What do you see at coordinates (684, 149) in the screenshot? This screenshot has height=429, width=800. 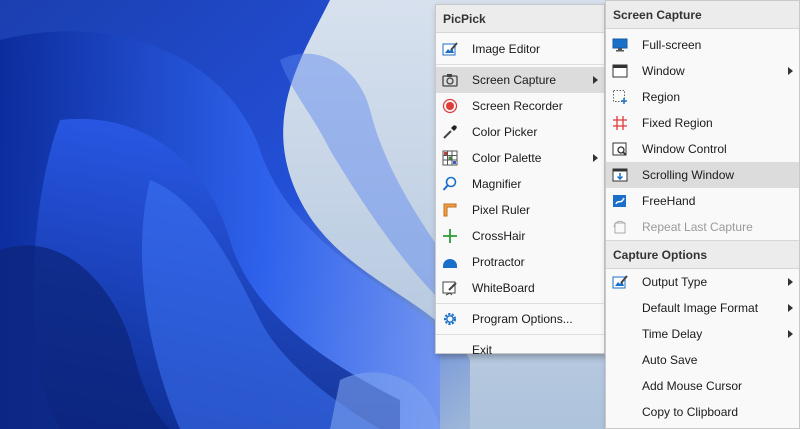 I see `menu-item-label: Window Control` at bounding box center [684, 149].